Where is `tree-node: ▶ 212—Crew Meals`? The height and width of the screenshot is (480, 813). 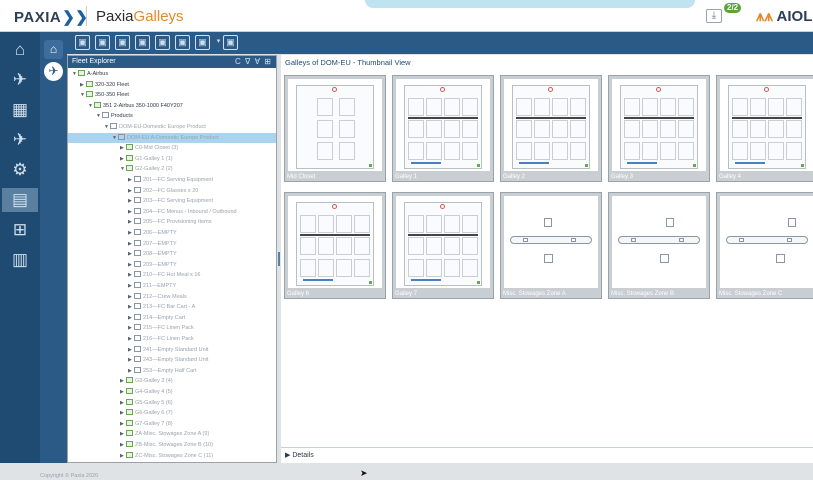 tree-node: ▶ 212—Crew Meals is located at coordinates (172, 297).